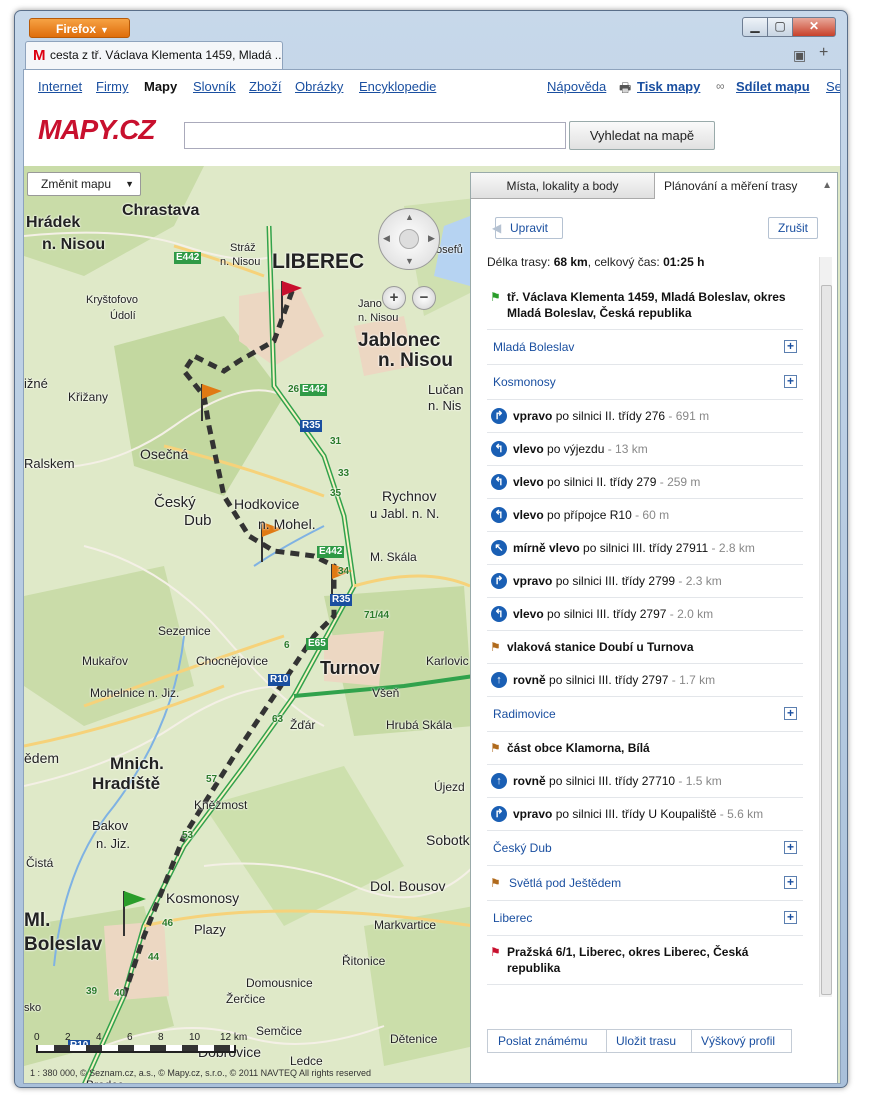  Describe the element at coordinates (409, 239) in the screenshot. I see `pan-control: ▲ ▼ ◀ ▶` at that location.